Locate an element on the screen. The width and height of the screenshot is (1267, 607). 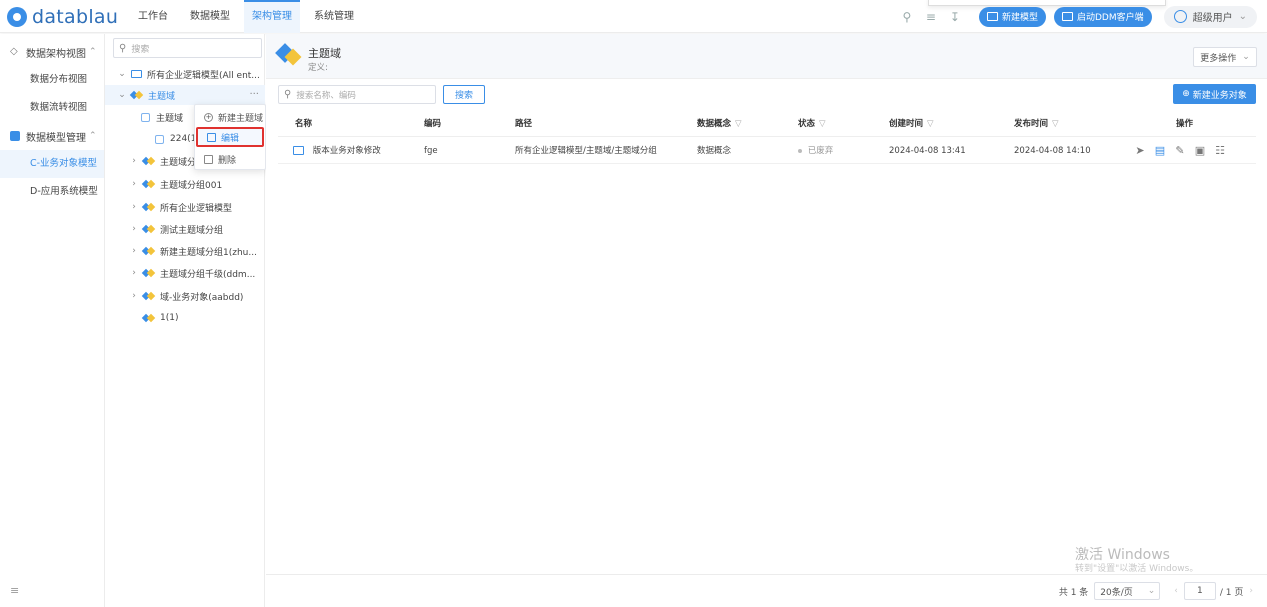
main-header: 主题域 定义: 更多操作 ⌄ is located at coordinates (766, 56).